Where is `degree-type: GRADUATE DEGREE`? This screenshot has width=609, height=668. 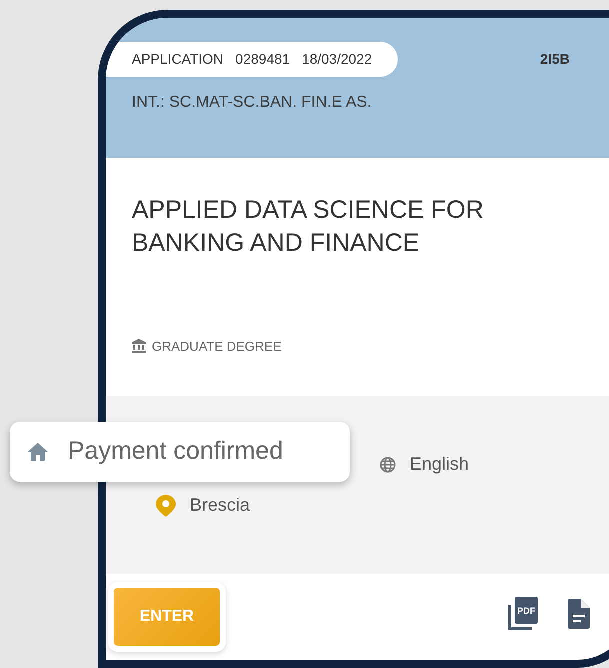
degree-type: GRADUATE DEGREE is located at coordinates (217, 347).